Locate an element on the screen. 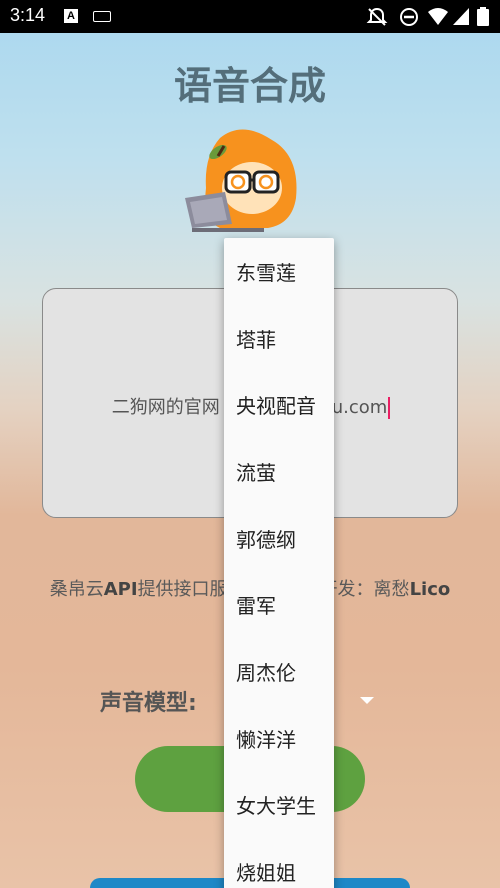  signal-icon is located at coordinates (461, 16).